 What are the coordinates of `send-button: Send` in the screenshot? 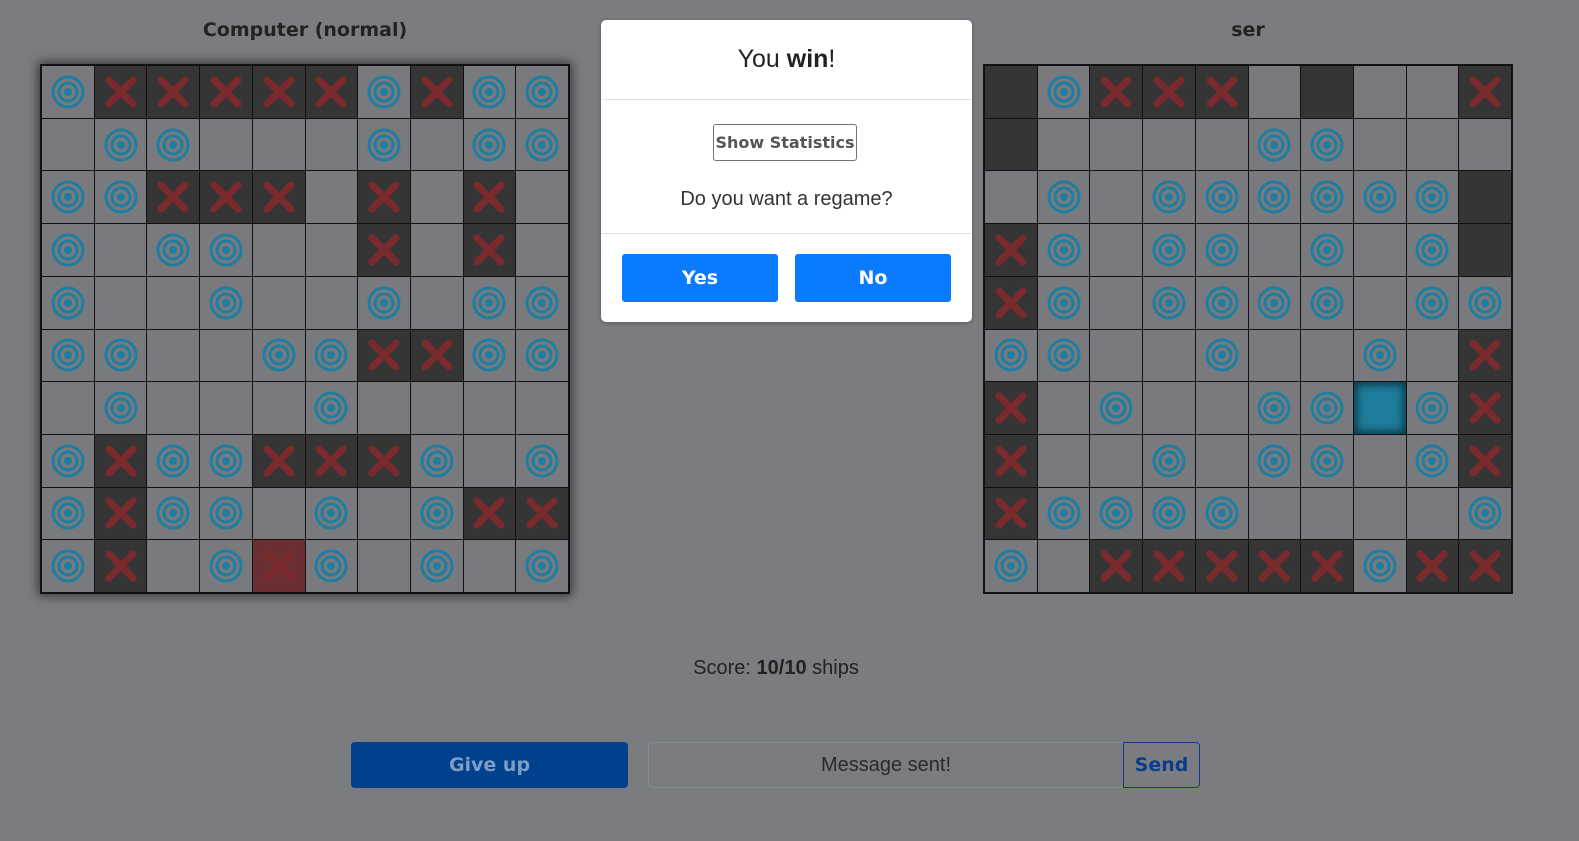 It's located at (1161, 765).